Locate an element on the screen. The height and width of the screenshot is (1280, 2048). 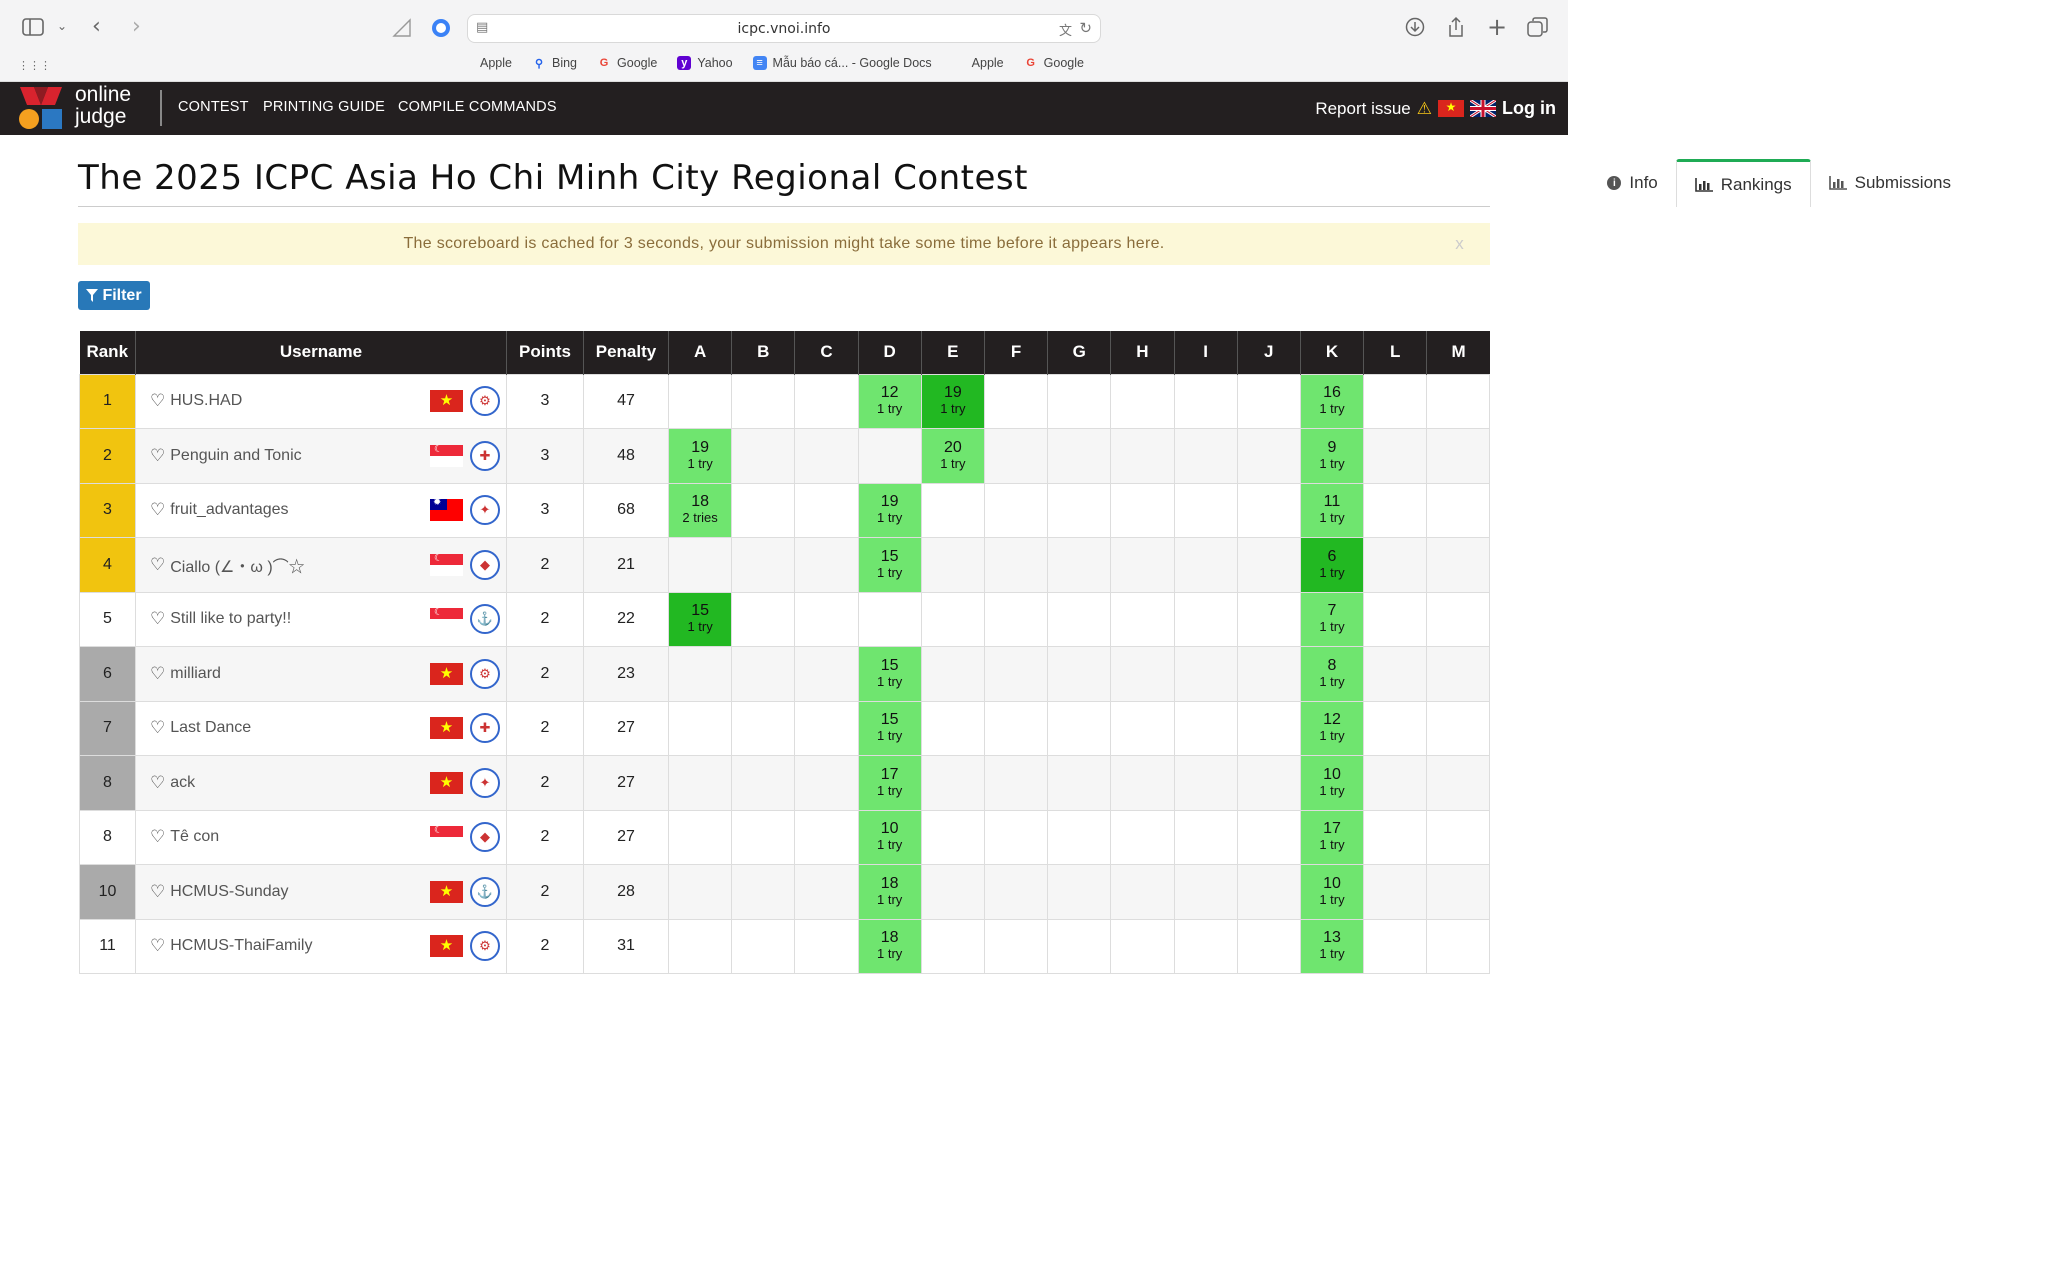
report-issue-link: Report issue is located at coordinates (1362, 109).